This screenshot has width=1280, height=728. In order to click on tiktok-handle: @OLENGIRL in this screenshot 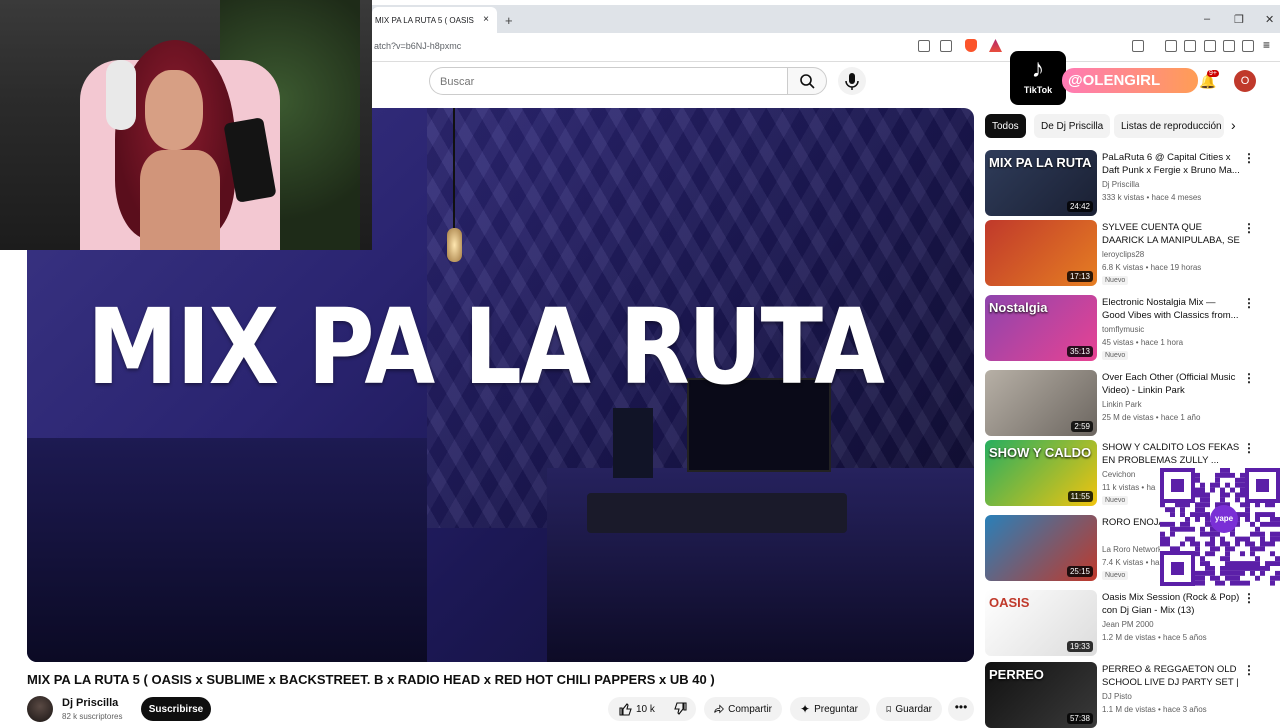, I will do `click(1130, 80)`.